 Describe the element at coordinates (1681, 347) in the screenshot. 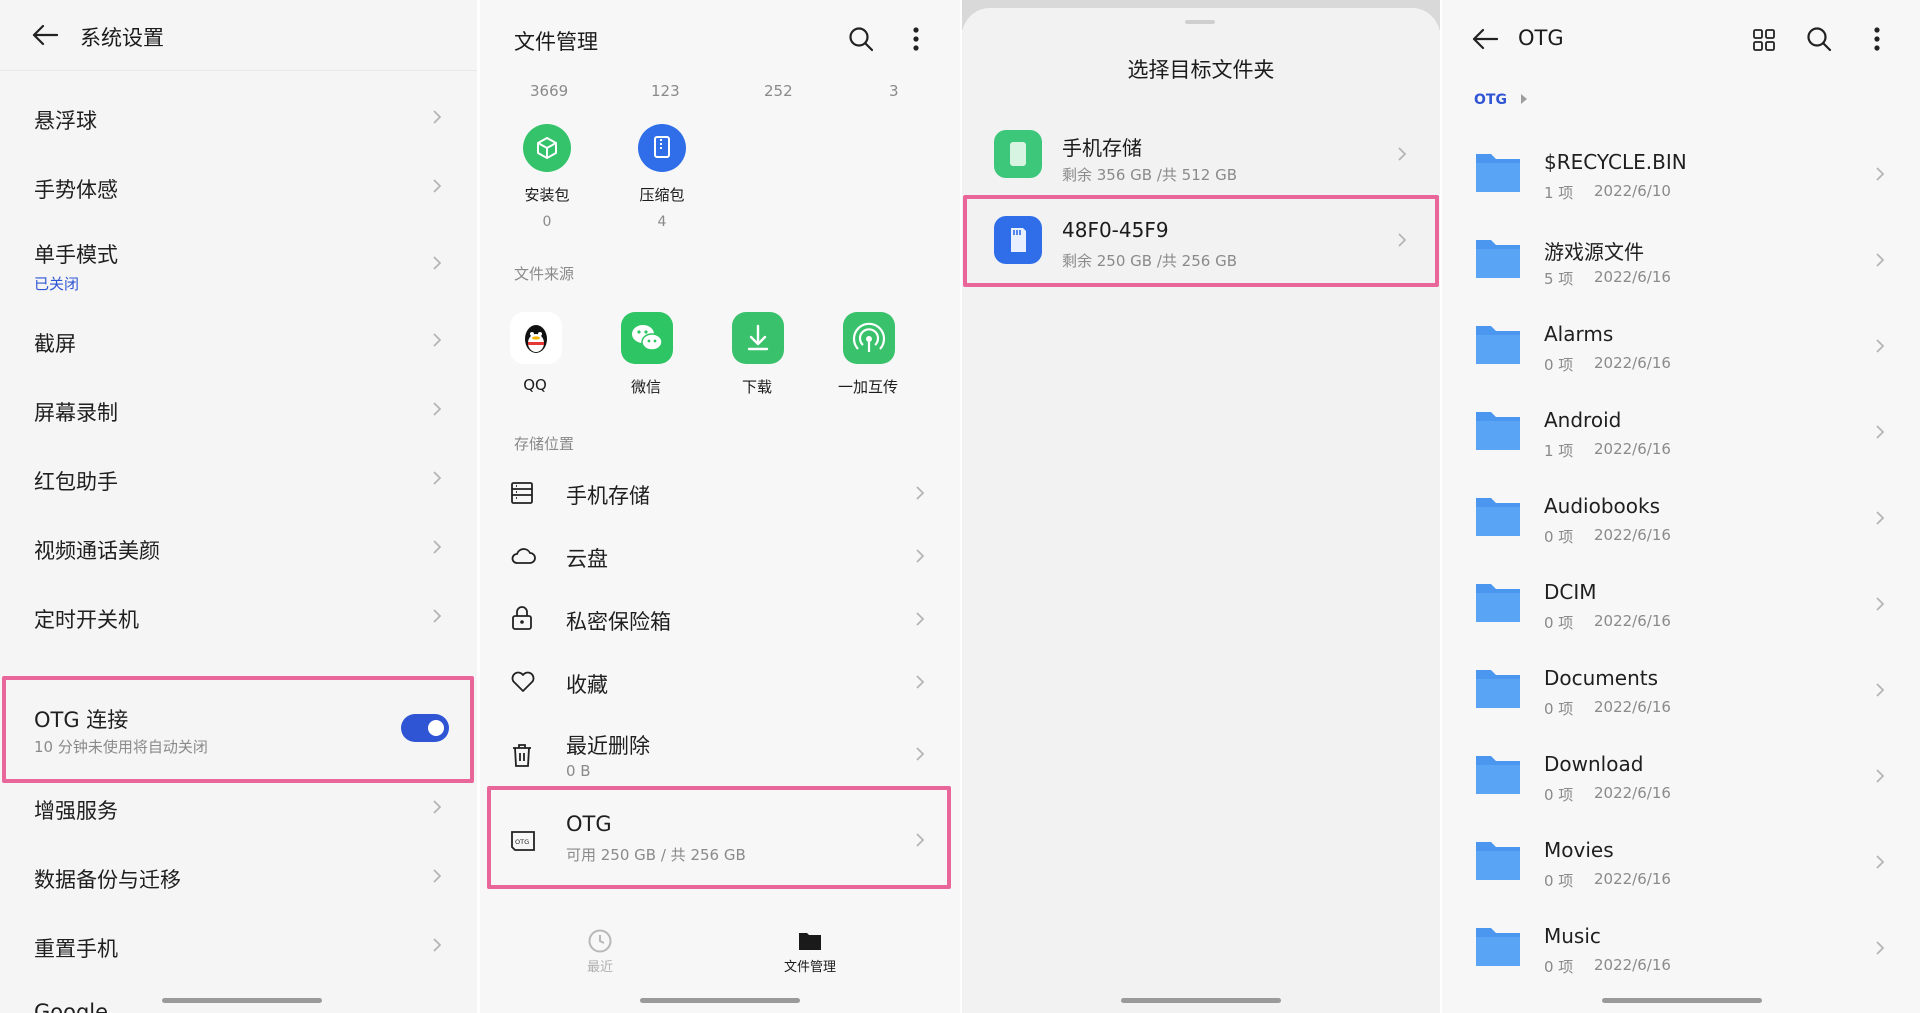

I see `folder-row: Alarms 0 项 2022/6/16` at that location.